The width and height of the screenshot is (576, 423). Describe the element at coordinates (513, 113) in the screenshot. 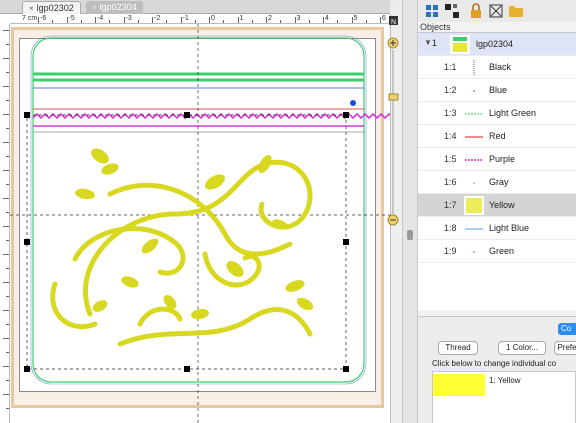

I see `object-name: Light Green` at that location.